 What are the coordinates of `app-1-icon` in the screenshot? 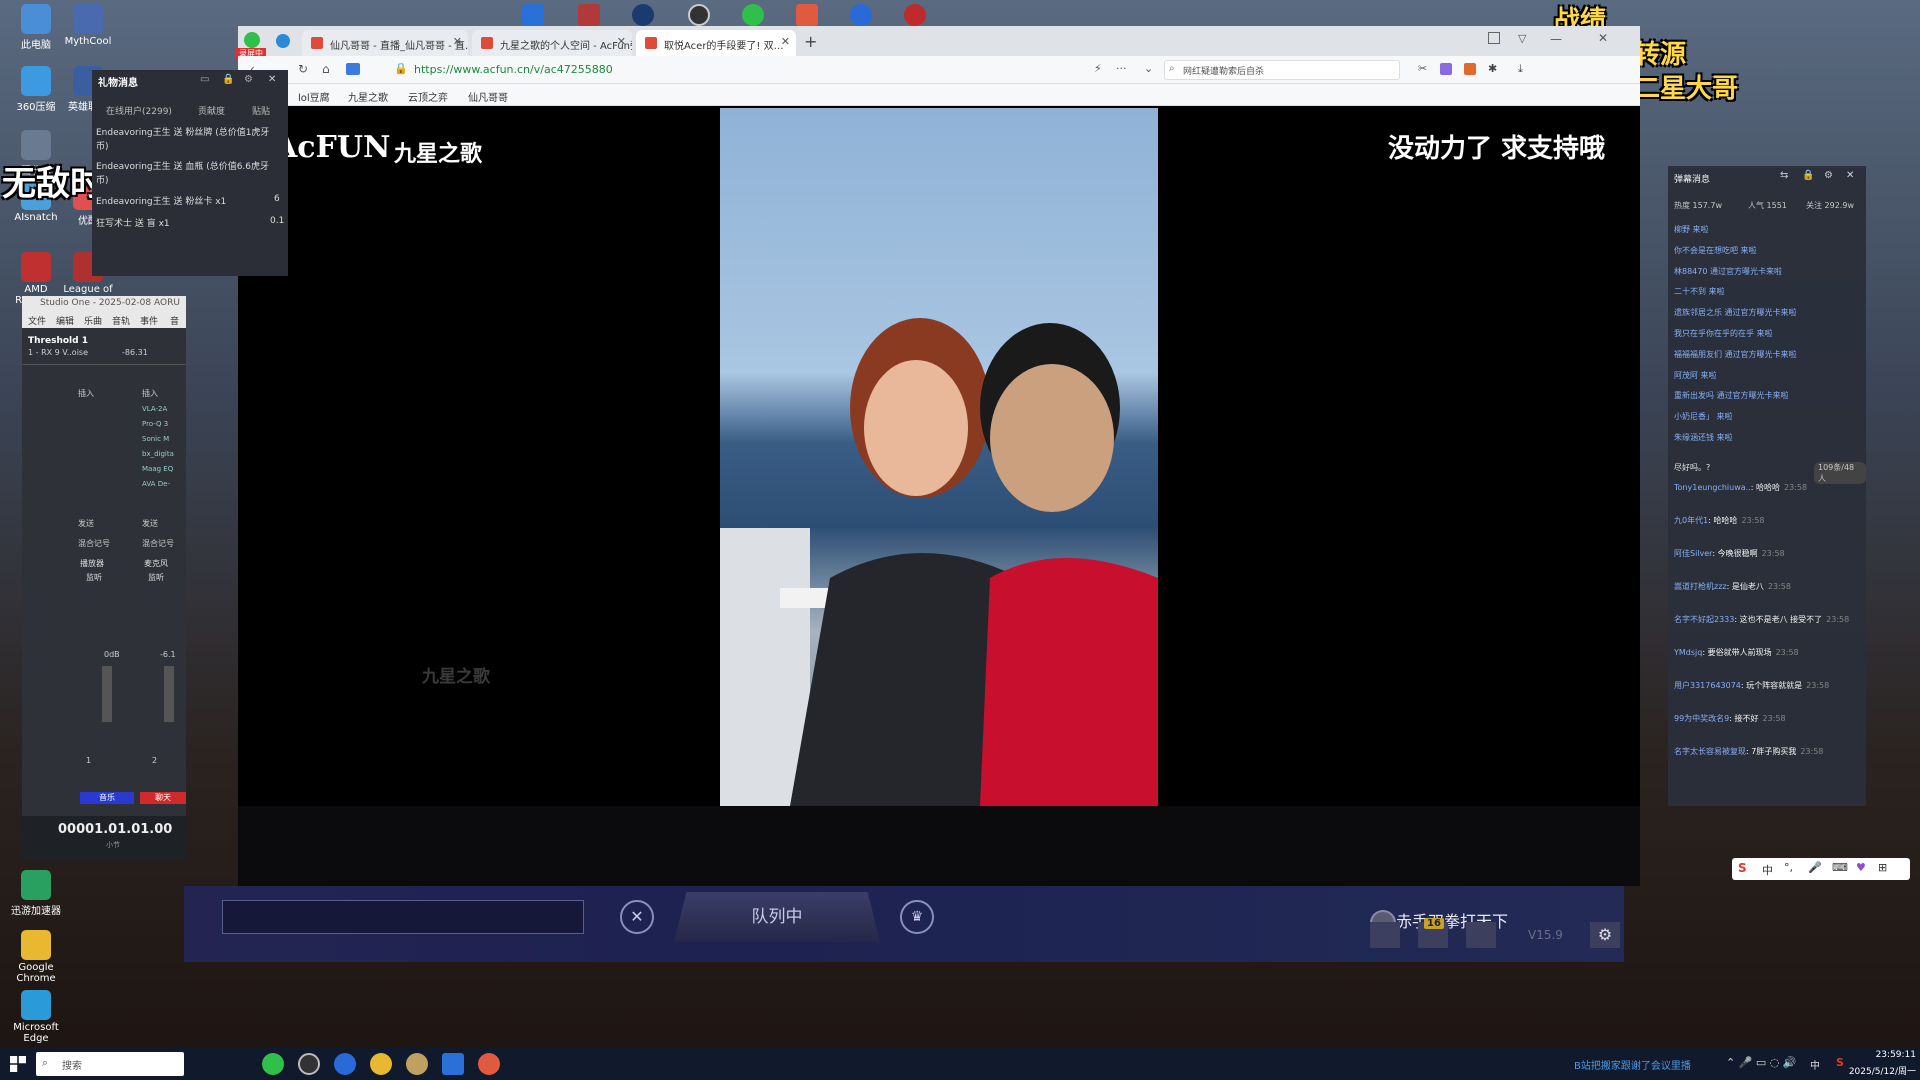 It's located at (533, 15).